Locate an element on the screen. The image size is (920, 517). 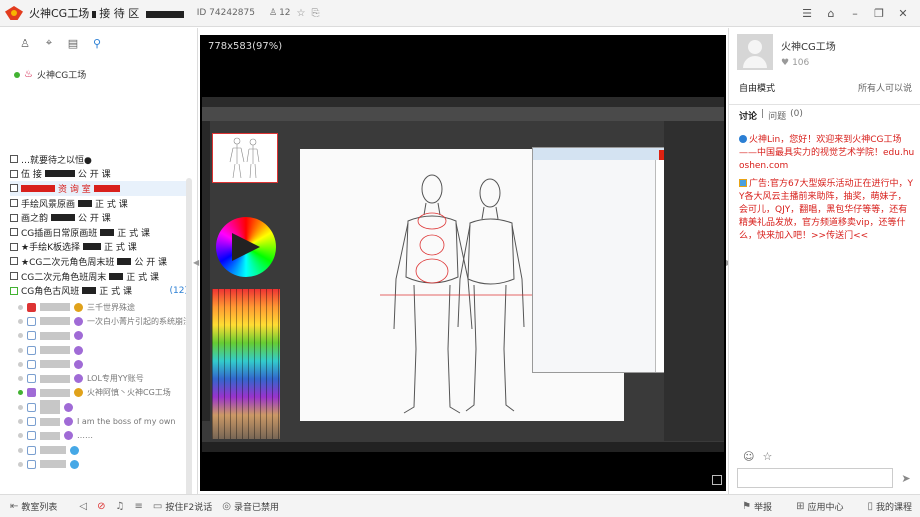
channel-item: ★CG二次元角色周末班 公 开 课 is located at coordinates (99, 261).